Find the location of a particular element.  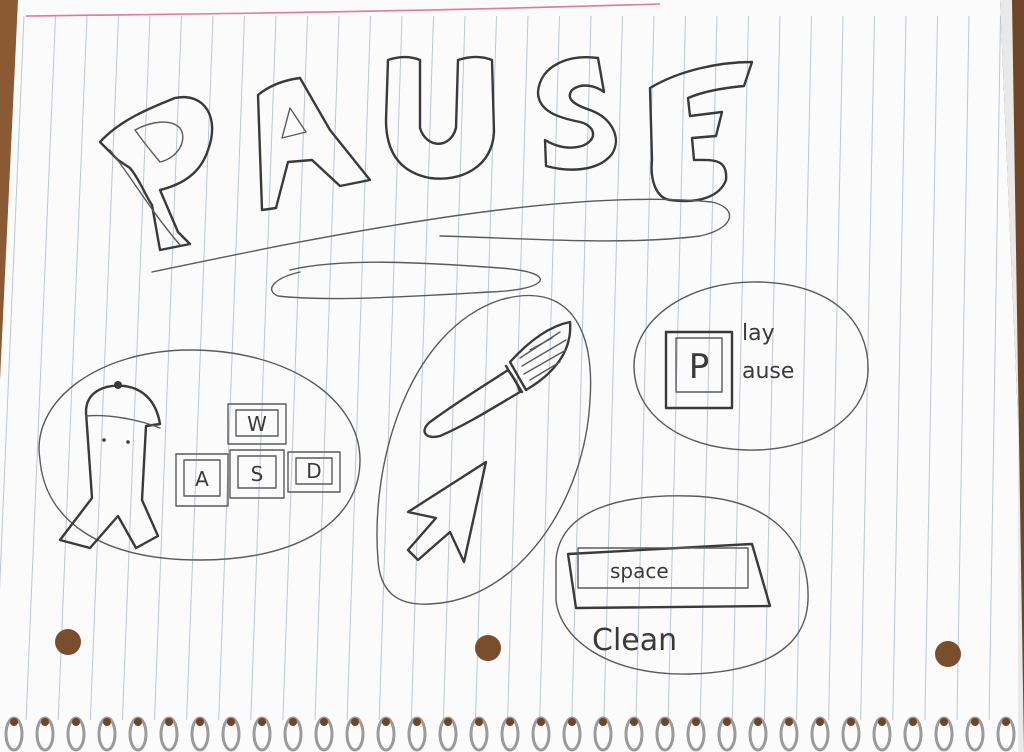

key-s-label: S is located at coordinates (257, 474).